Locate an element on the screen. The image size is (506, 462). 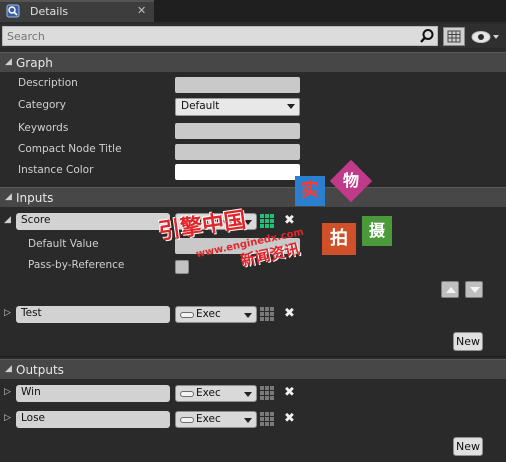
arrow-up-icon is located at coordinates (451, 290).